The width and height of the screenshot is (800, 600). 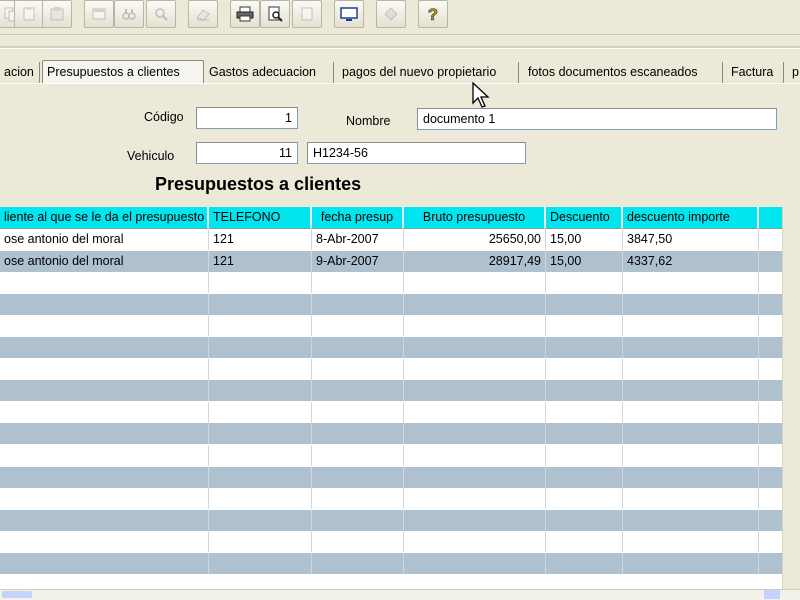 I want to click on table-cell: 15,00, so click(x=584, y=239).